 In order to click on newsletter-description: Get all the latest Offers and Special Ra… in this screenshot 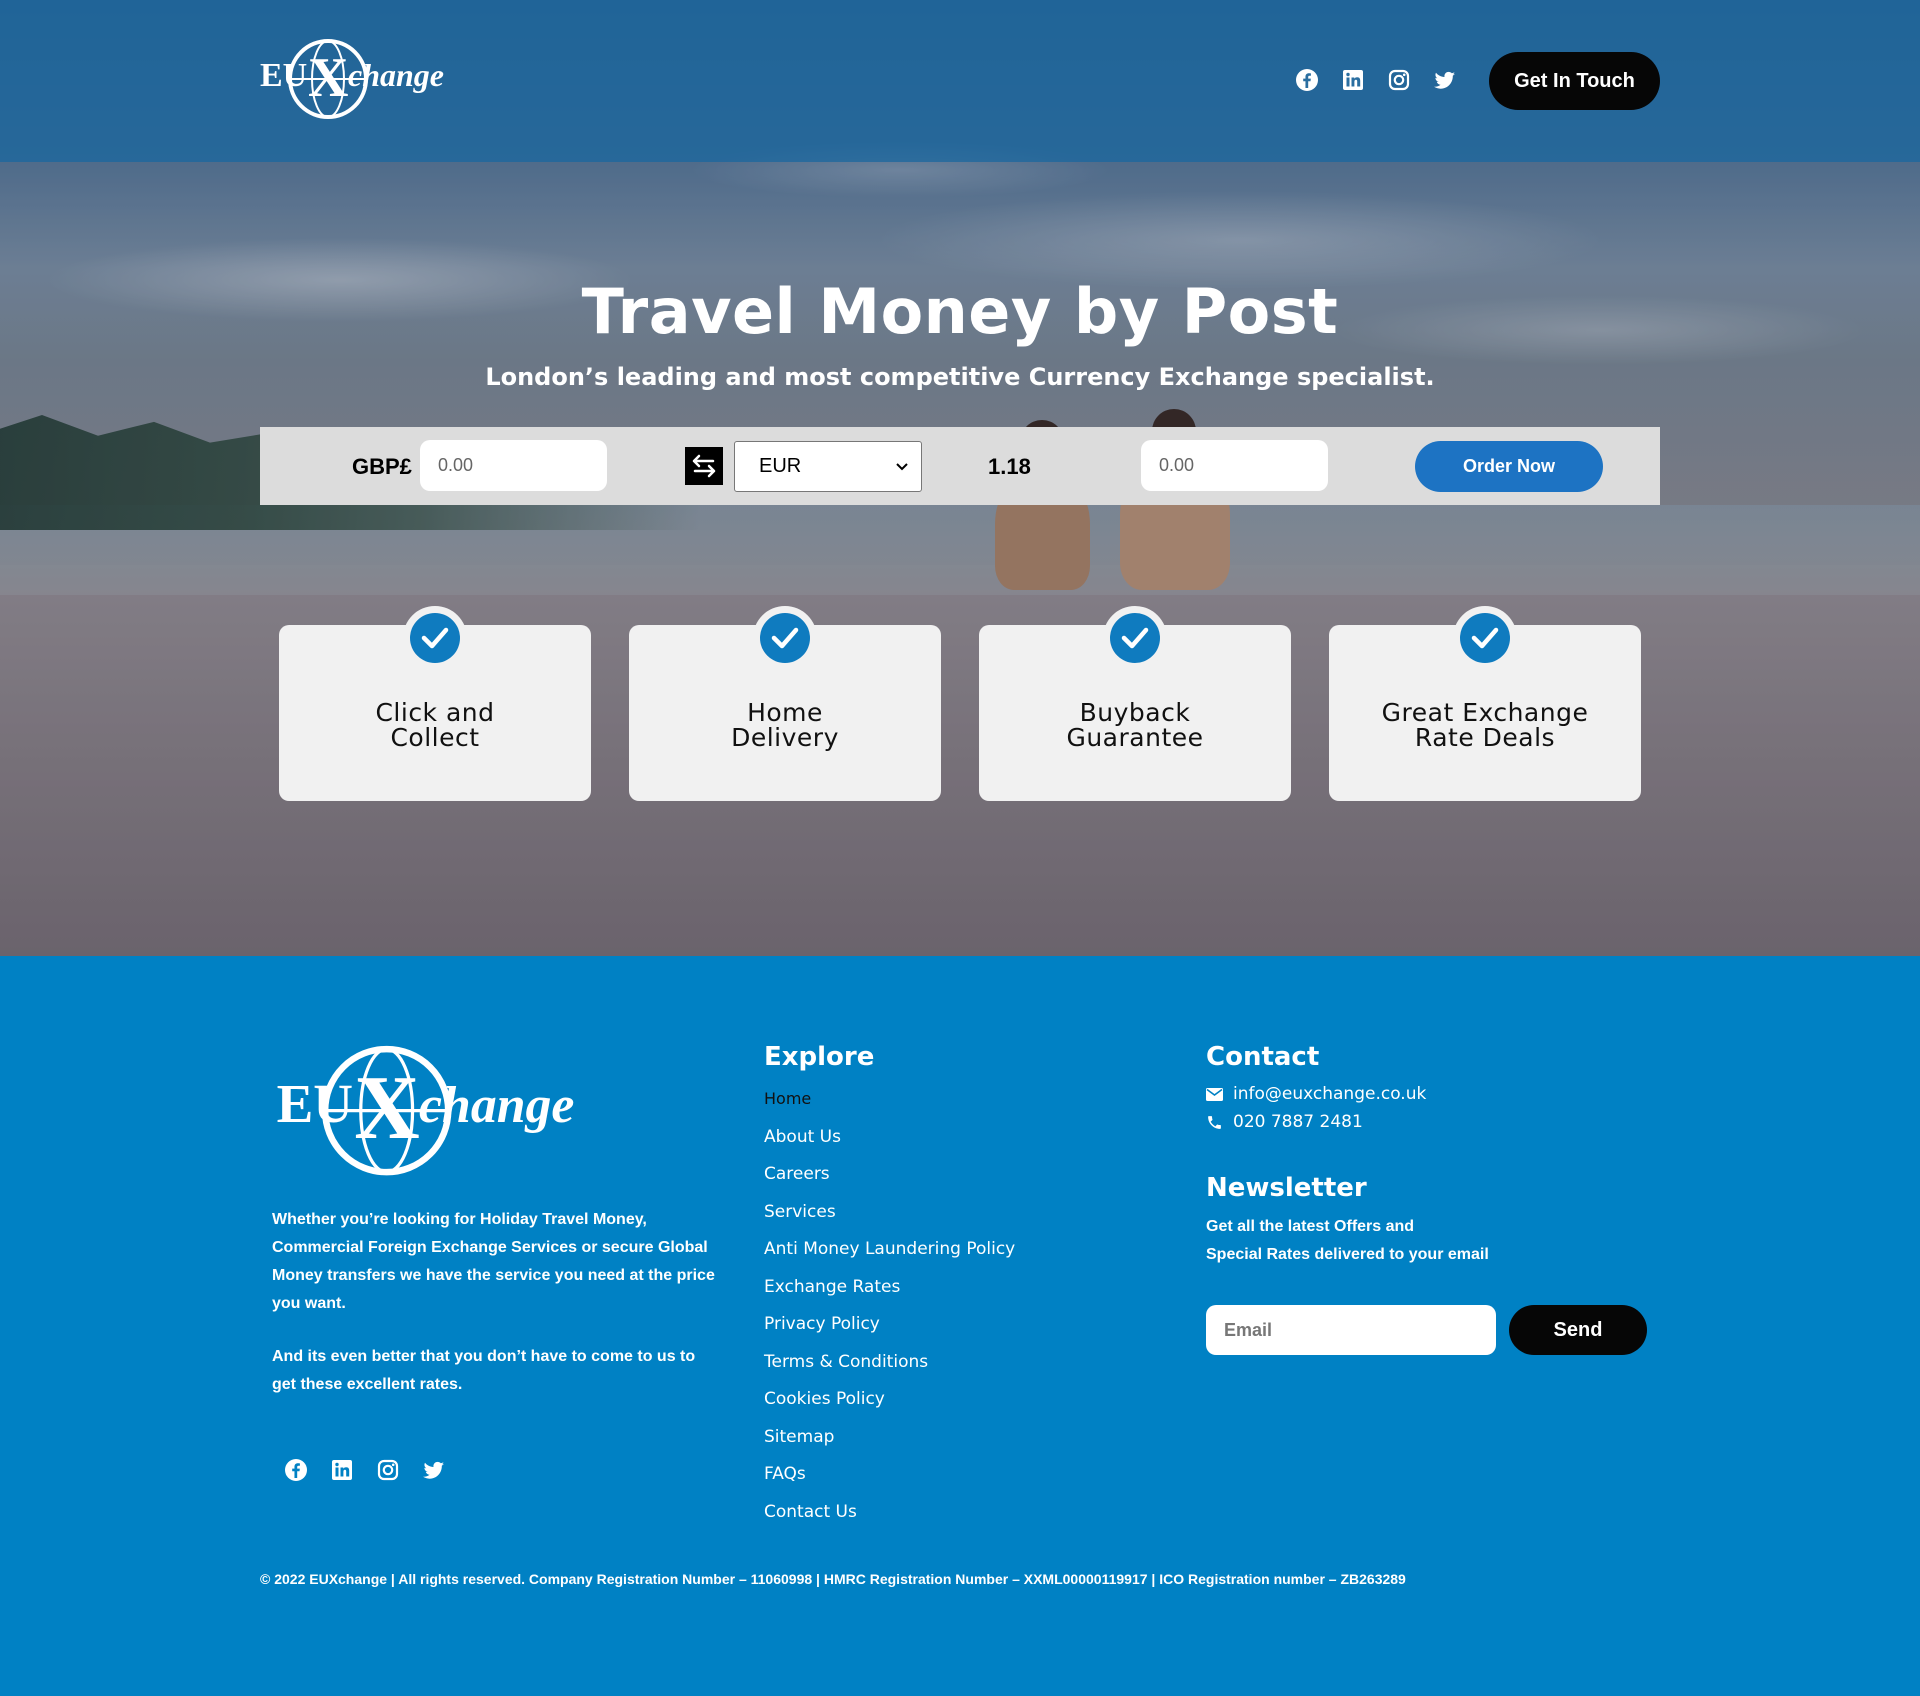, I will do `click(1366, 1241)`.